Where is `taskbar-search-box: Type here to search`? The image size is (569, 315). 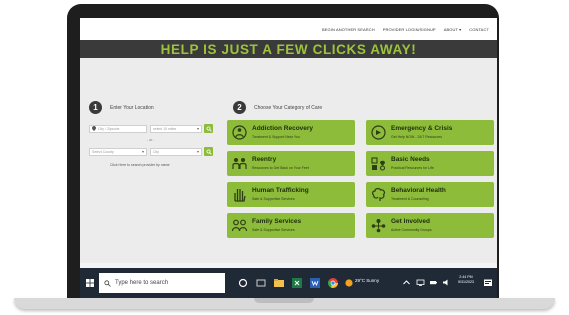
taskbar-search-box: Type here to search is located at coordinates (162, 283).